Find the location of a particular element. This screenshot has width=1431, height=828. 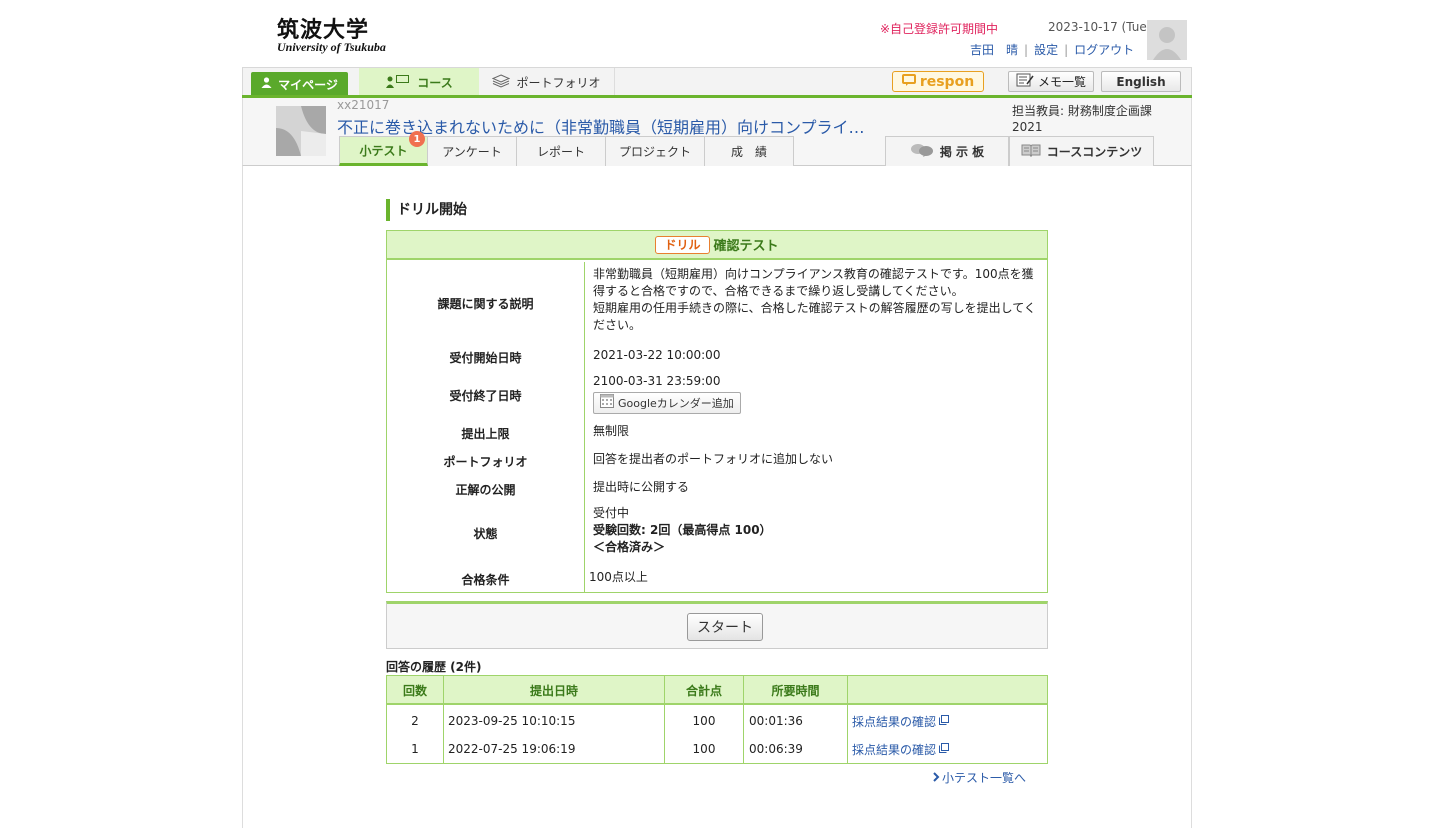

respon-label: respon is located at coordinates (947, 81).